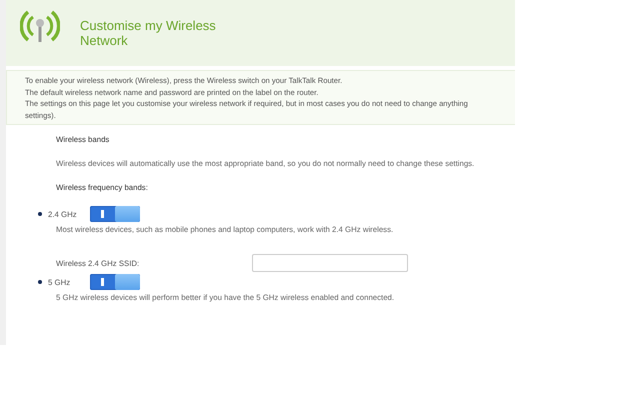 Image resolution: width=640 pixels, height=420 pixels. I want to click on page-title: Customise my Wireless Network, so click(148, 33).